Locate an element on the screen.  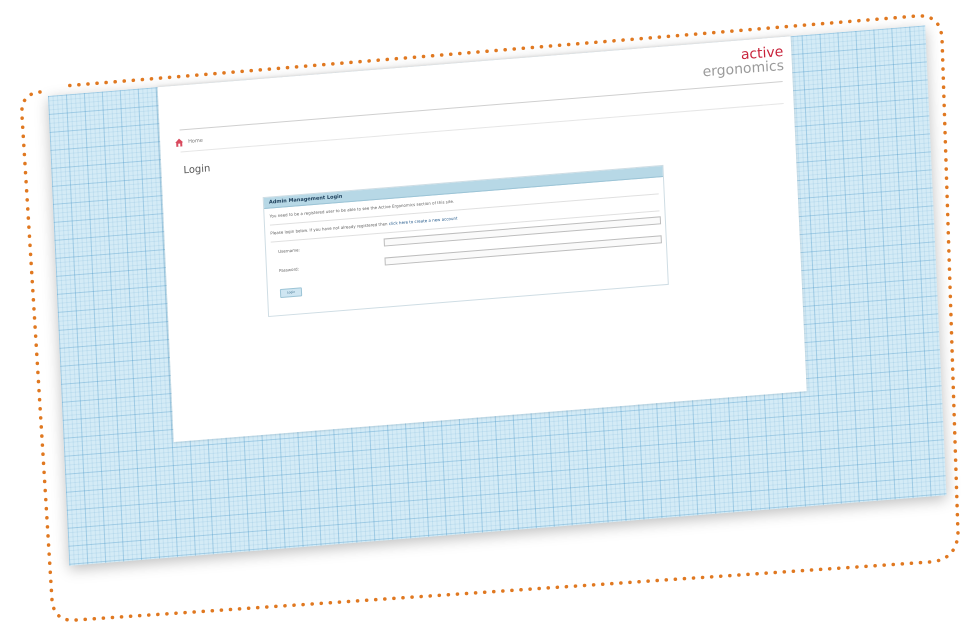
active-ergonomics-logo: active ergonomics is located at coordinates (743, 62).